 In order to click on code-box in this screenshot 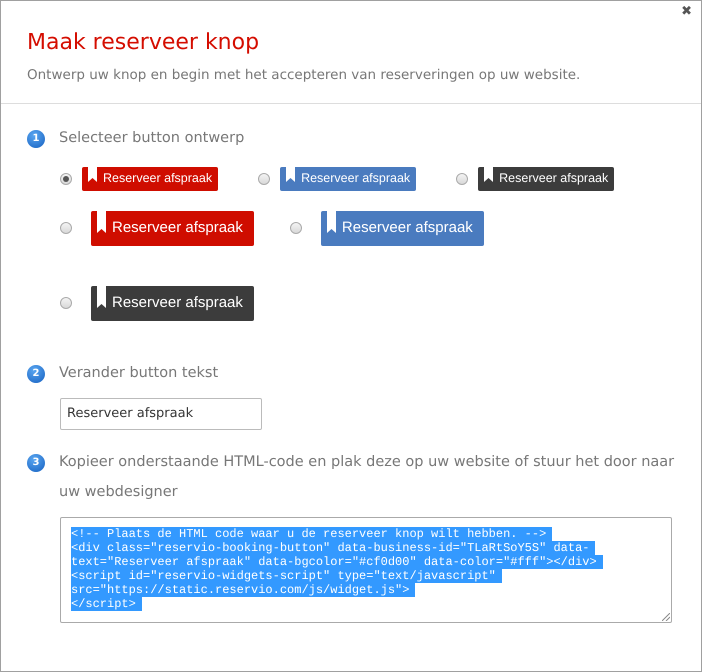, I will do `click(366, 569)`.